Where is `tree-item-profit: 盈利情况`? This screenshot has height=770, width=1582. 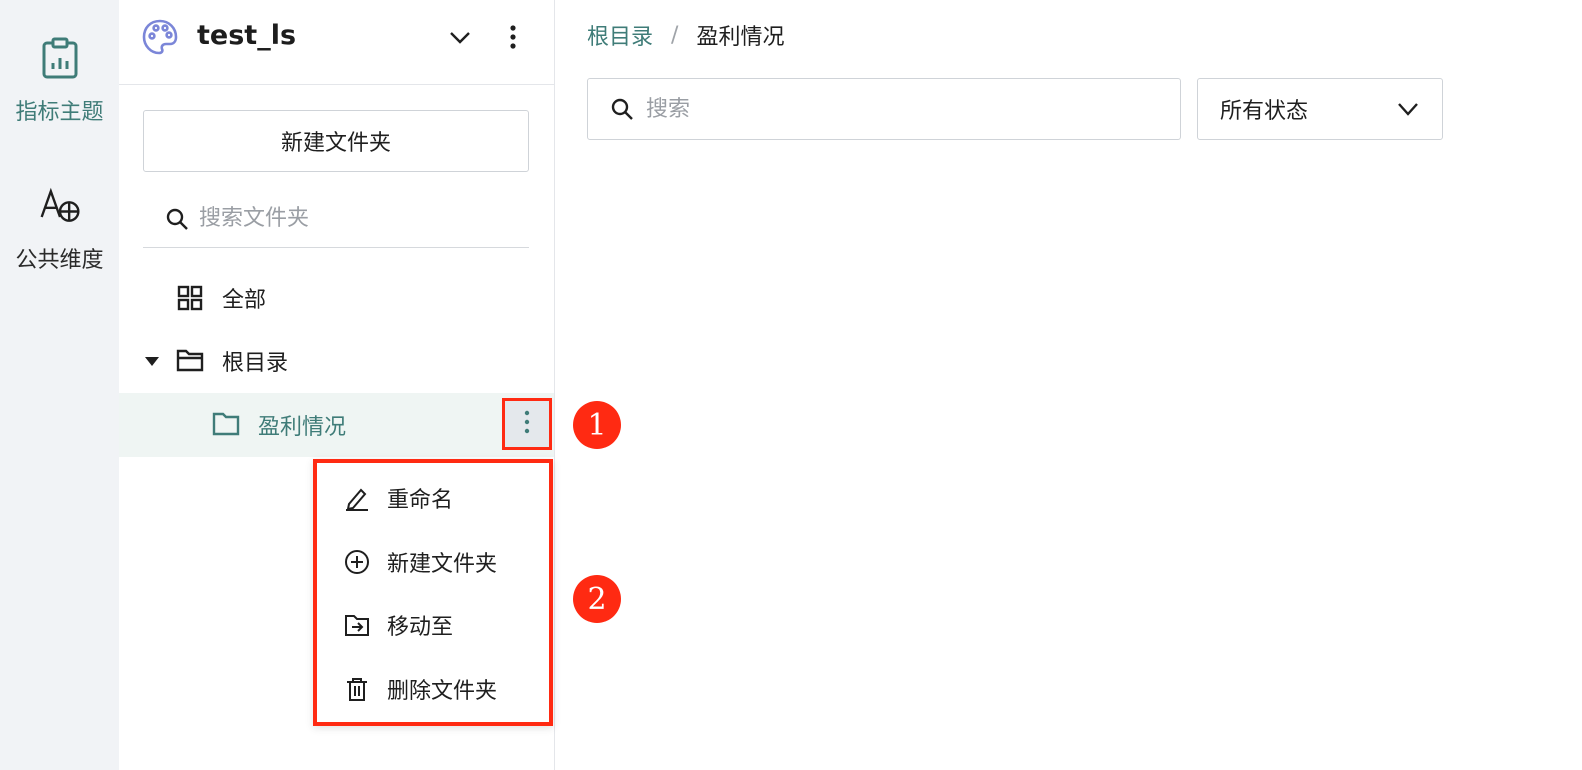
tree-item-profit: 盈利情况 is located at coordinates (336, 425).